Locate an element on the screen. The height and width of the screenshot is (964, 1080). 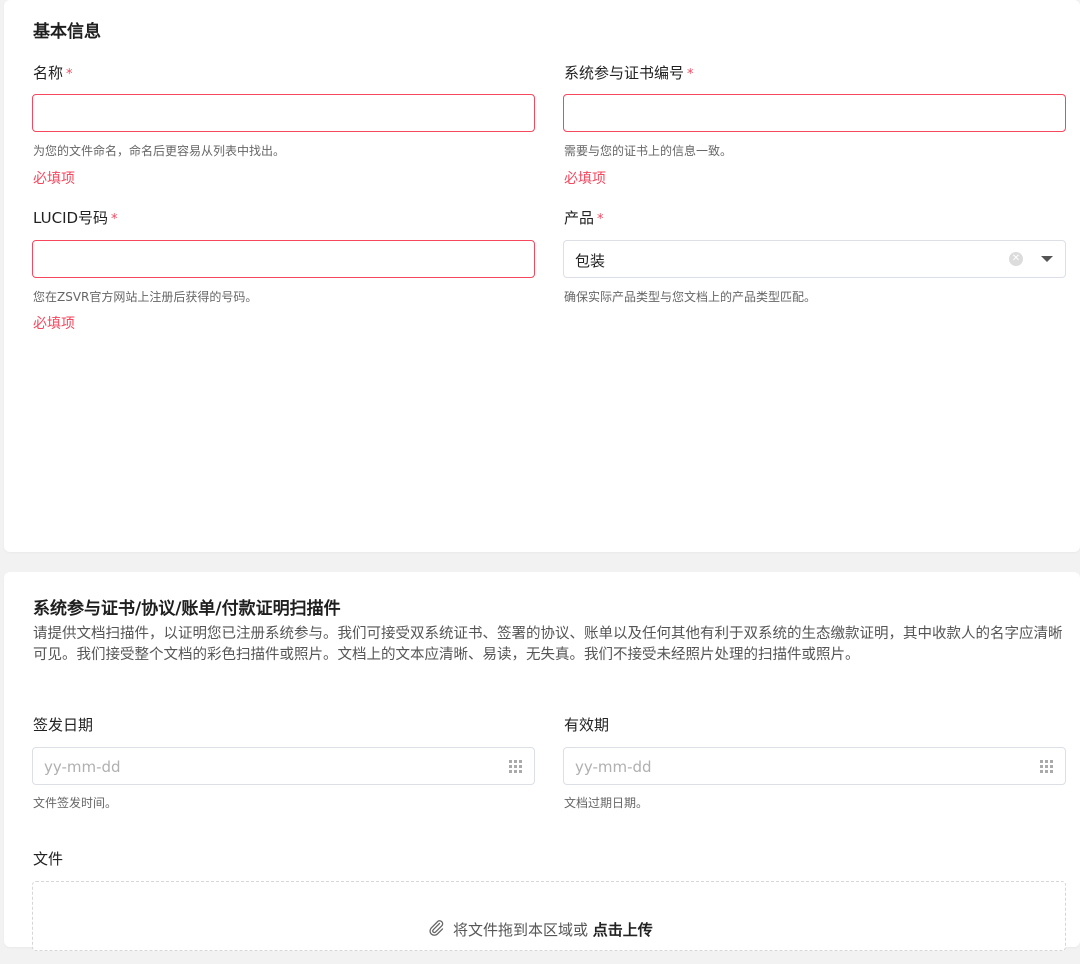
clear-icon: ✕ is located at coordinates (1016, 259).